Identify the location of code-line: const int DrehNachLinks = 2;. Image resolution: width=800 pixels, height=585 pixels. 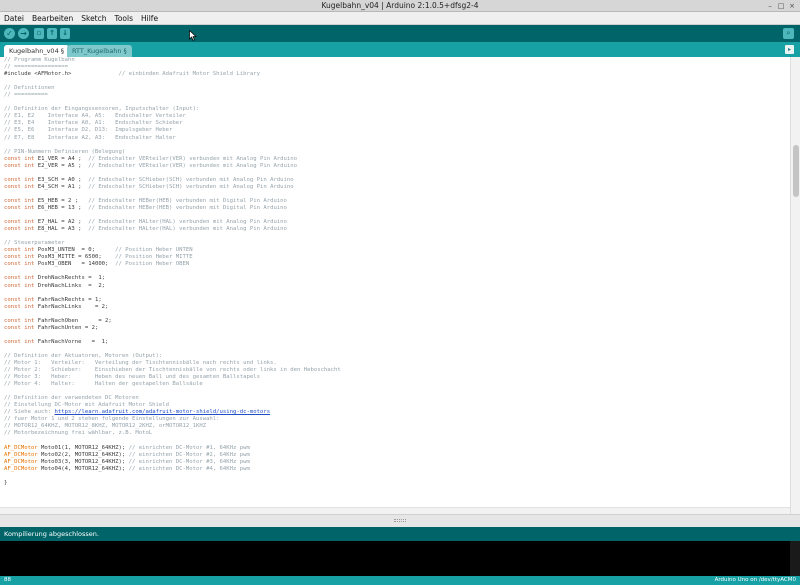
(395, 286).